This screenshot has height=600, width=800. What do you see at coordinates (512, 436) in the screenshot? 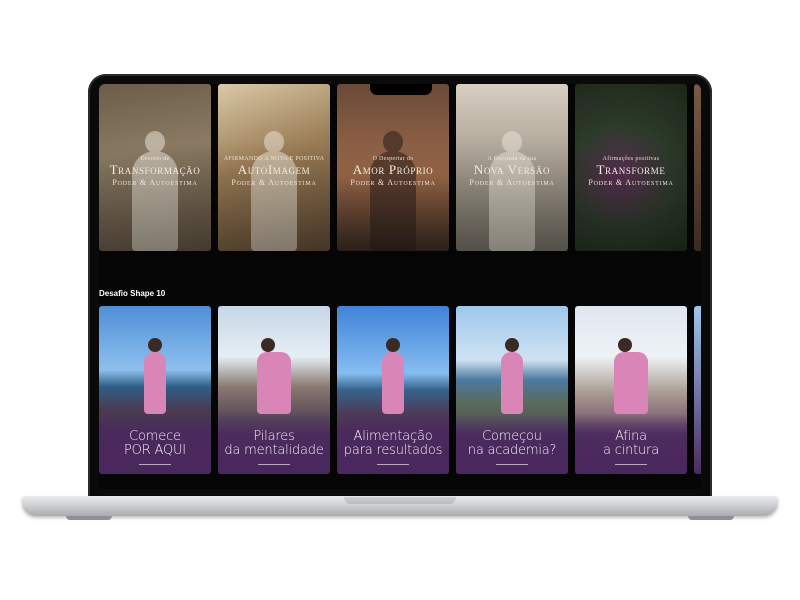
I see `lesson-title-line1: Começou` at bounding box center [512, 436].